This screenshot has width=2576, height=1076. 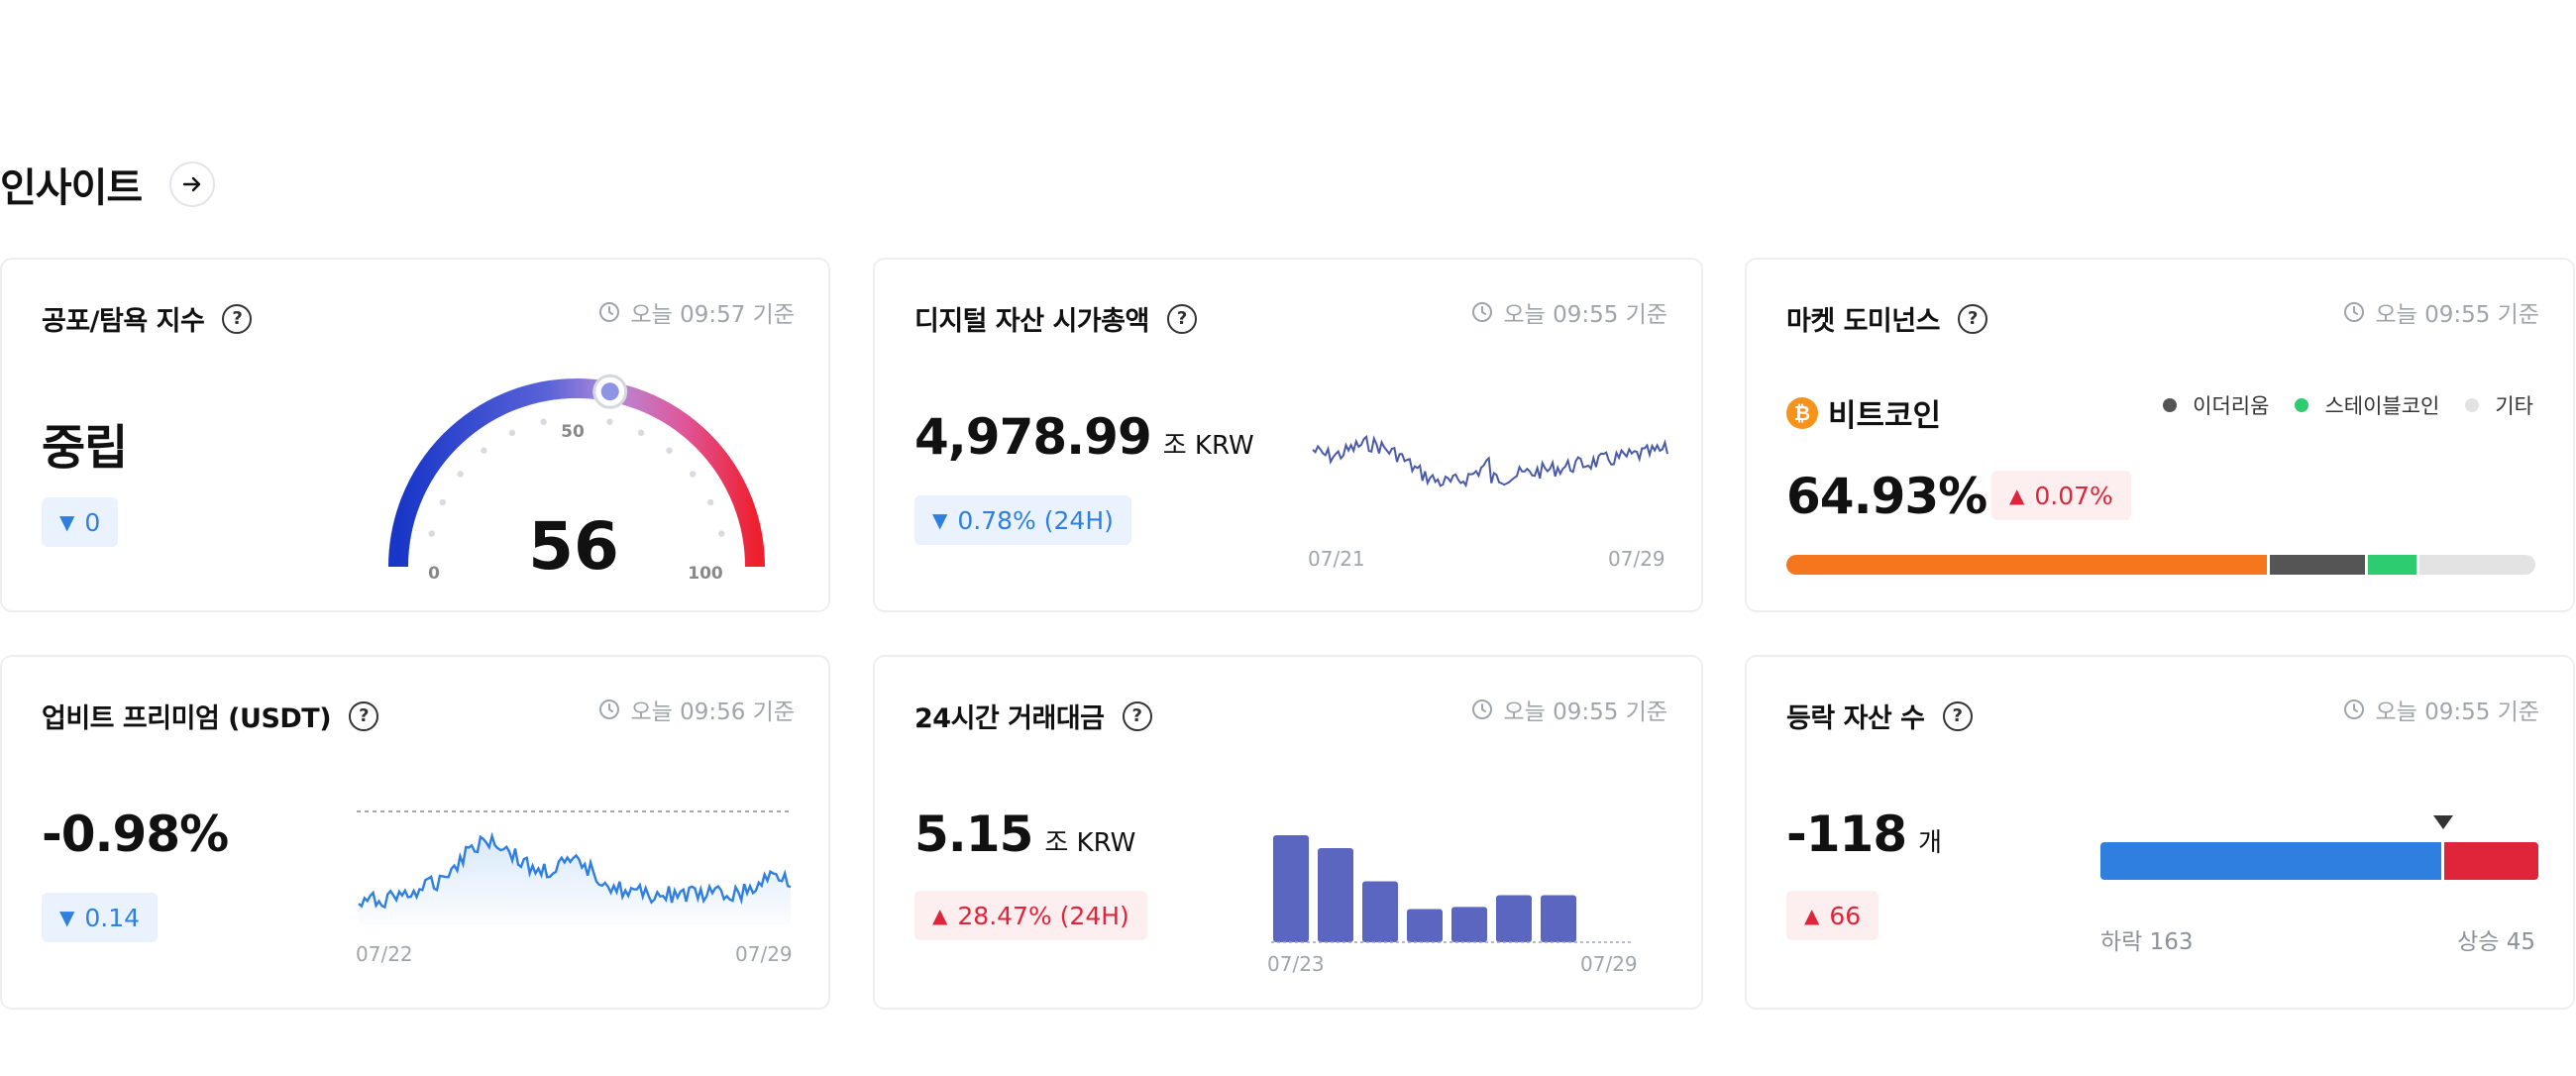 What do you see at coordinates (2514, 406) in the screenshot?
I see `legend-label: 기타` at bounding box center [2514, 406].